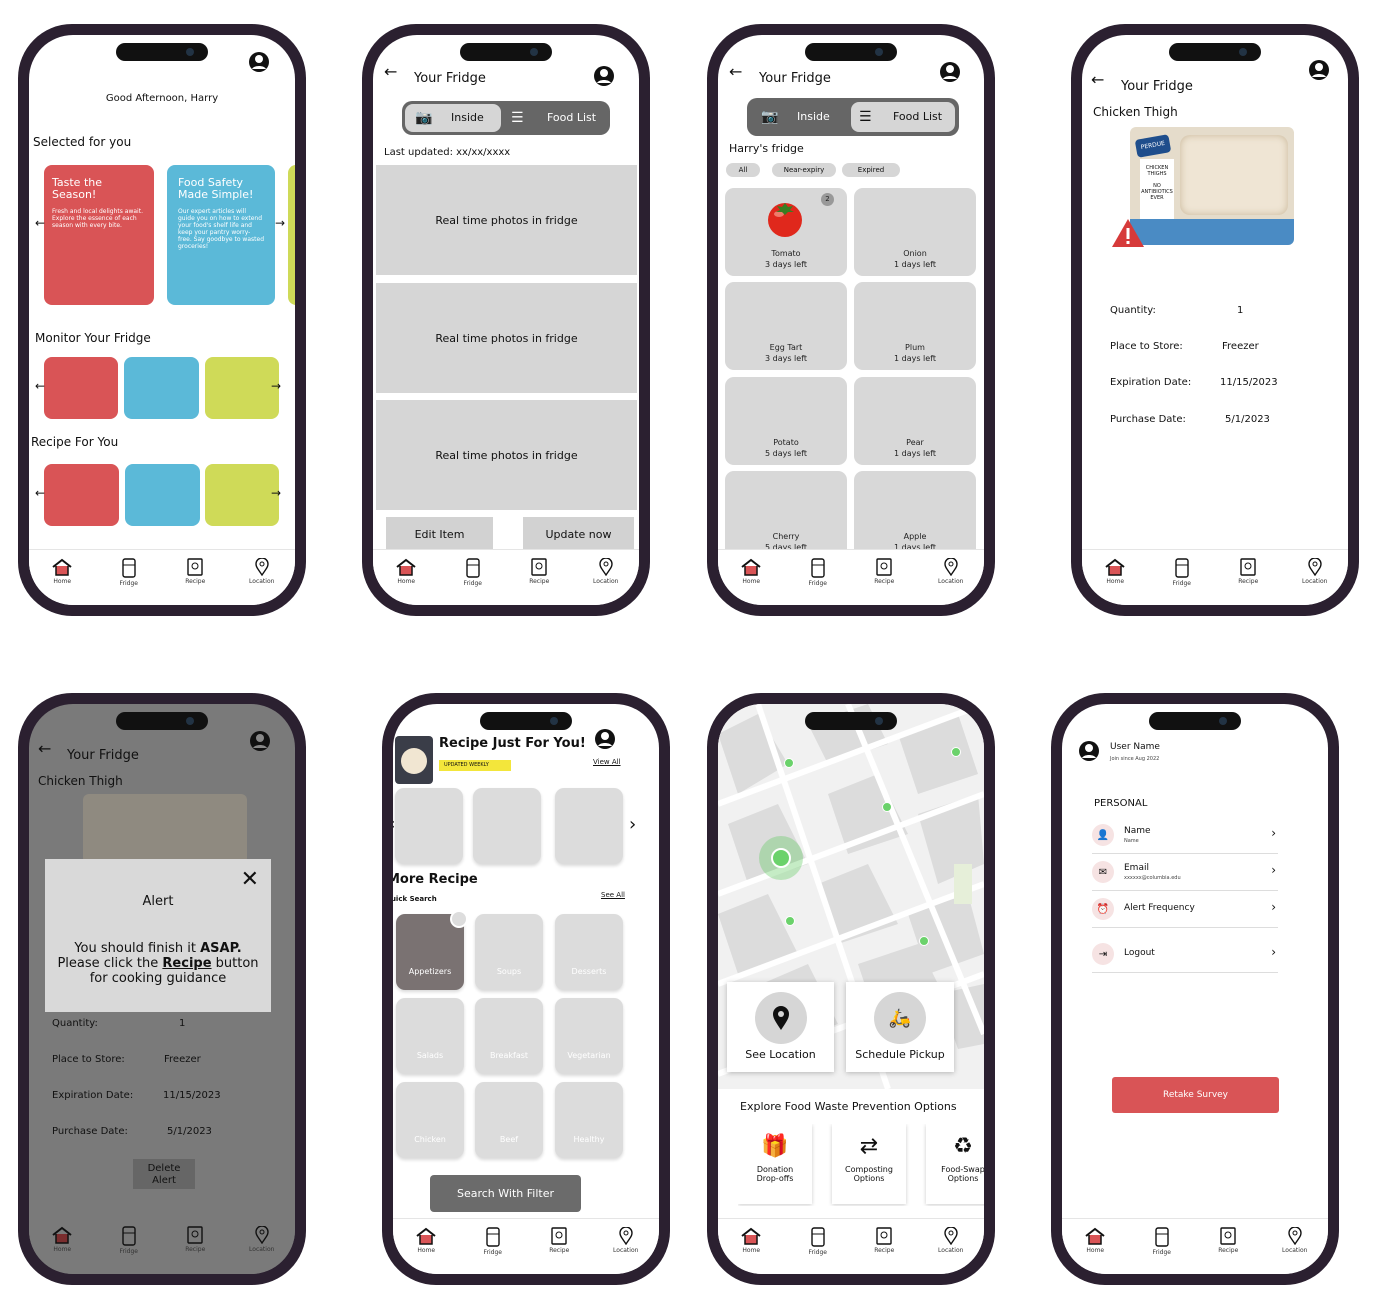  What do you see at coordinates (607, 762) in the screenshot?
I see `view-all-link: View All` at bounding box center [607, 762].